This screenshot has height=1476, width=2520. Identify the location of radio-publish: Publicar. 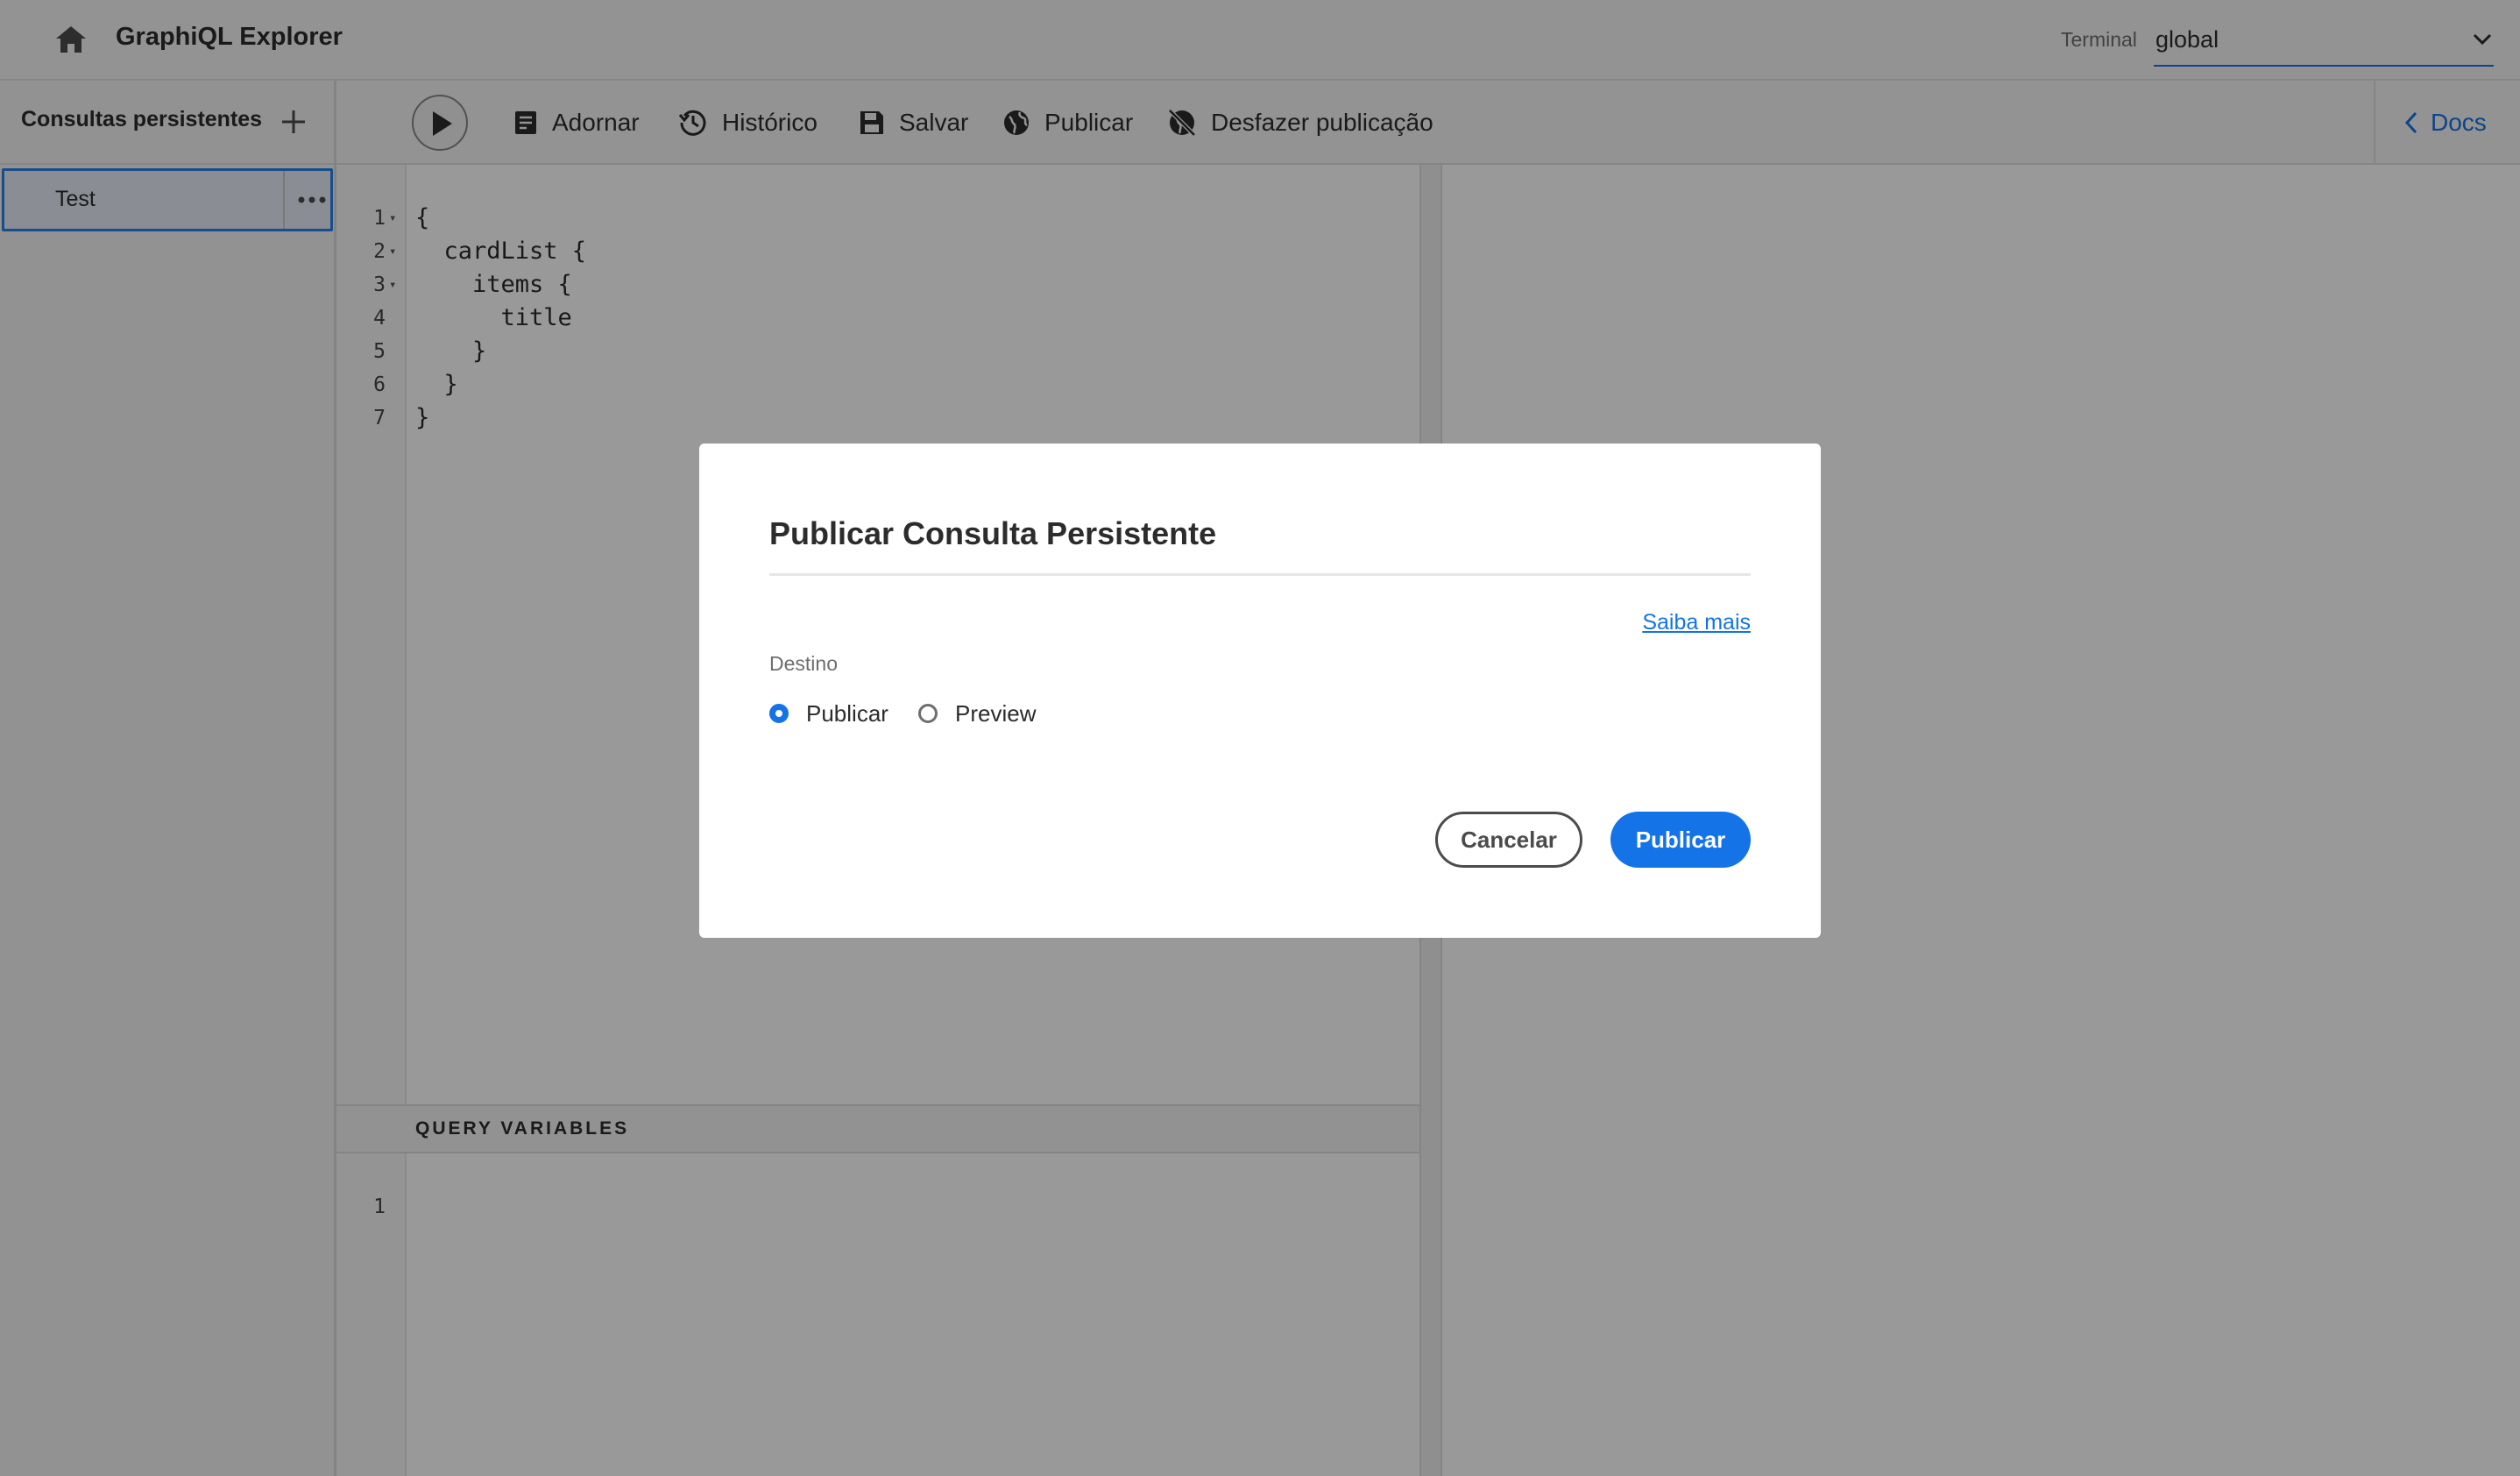
(828, 714).